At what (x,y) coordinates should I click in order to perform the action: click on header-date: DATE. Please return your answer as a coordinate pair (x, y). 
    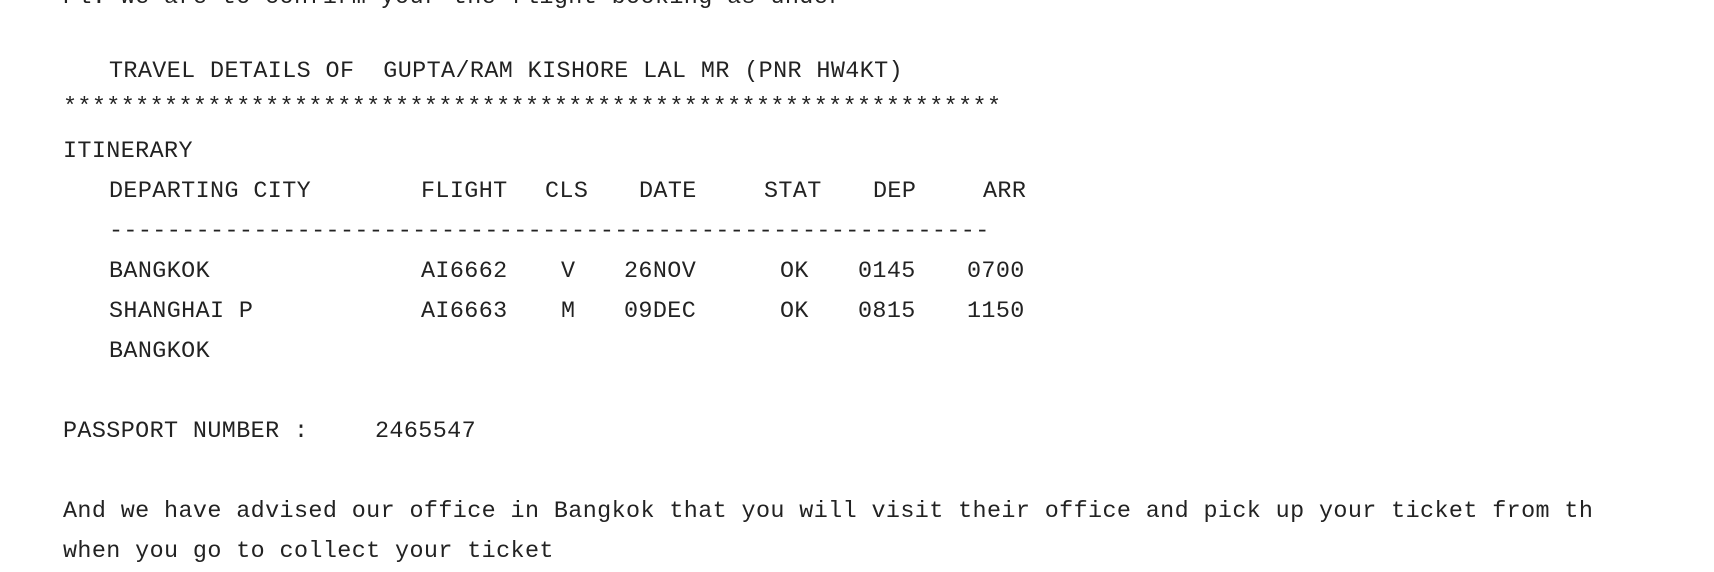
    Looking at the image, I should click on (668, 192).